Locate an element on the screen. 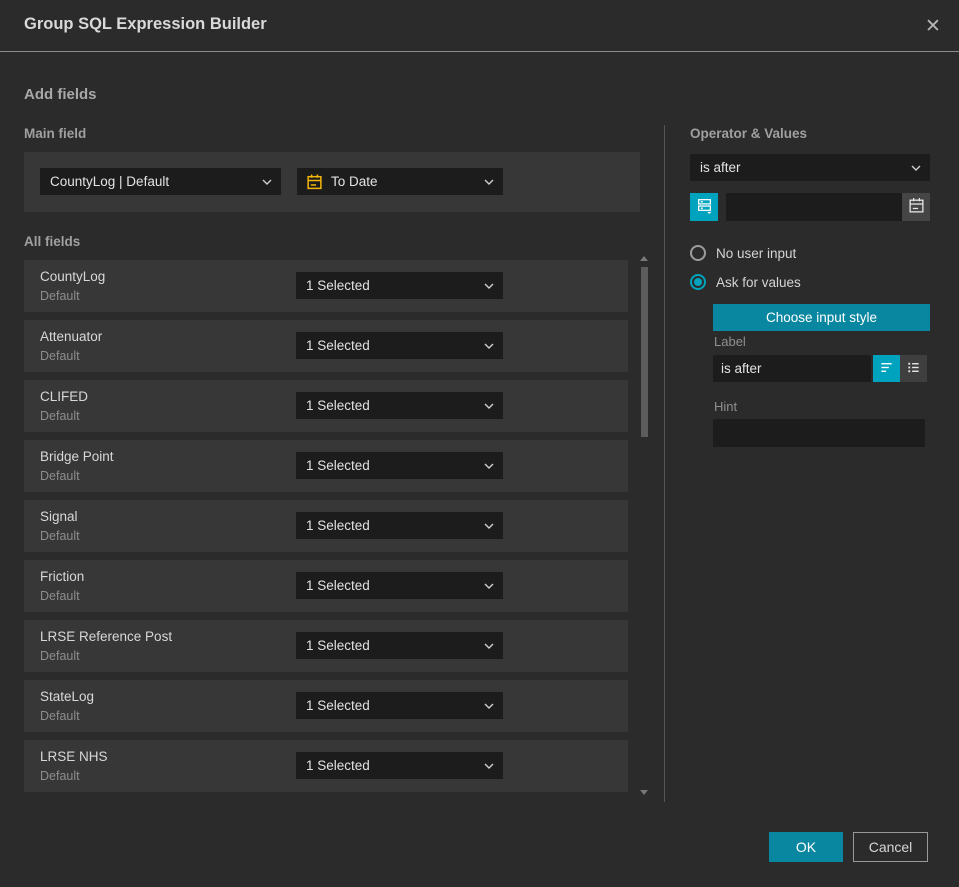 The height and width of the screenshot is (887, 959). main-field-select: CountyLog | Default is located at coordinates (160, 181).